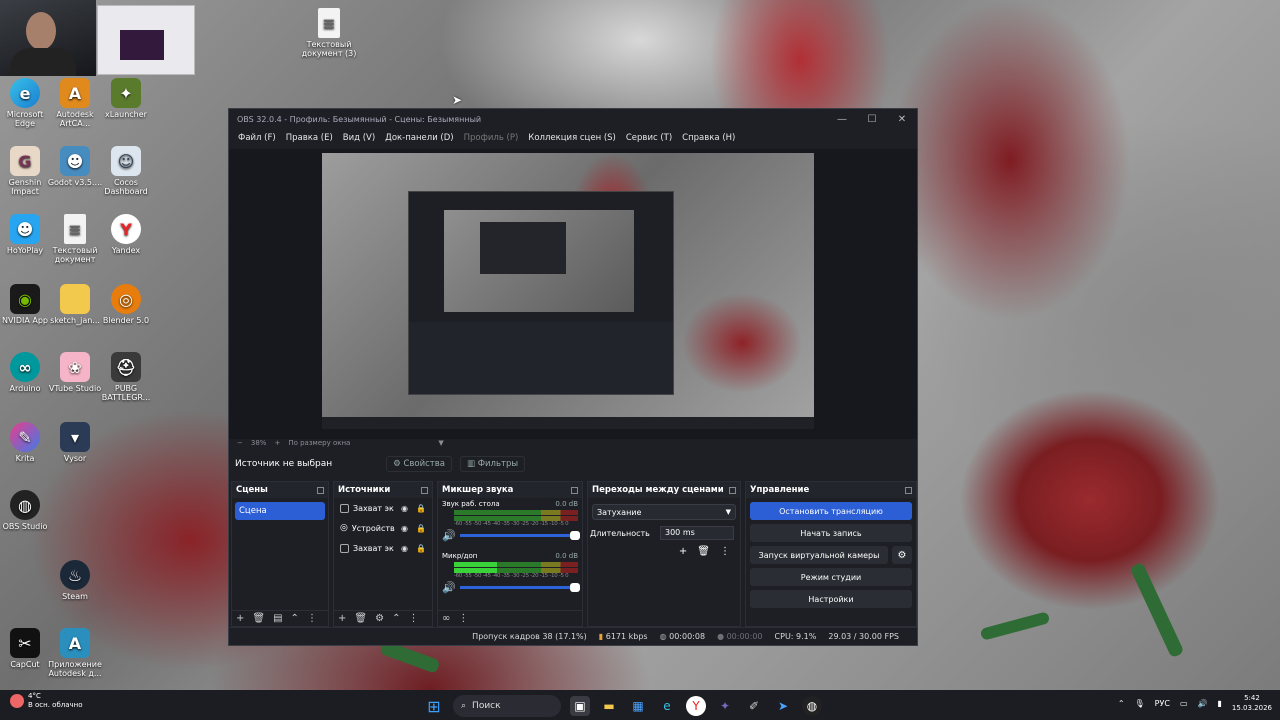  What do you see at coordinates (419, 464) in the screenshot?
I see `properties-button: ⚙ Свойства` at bounding box center [419, 464].